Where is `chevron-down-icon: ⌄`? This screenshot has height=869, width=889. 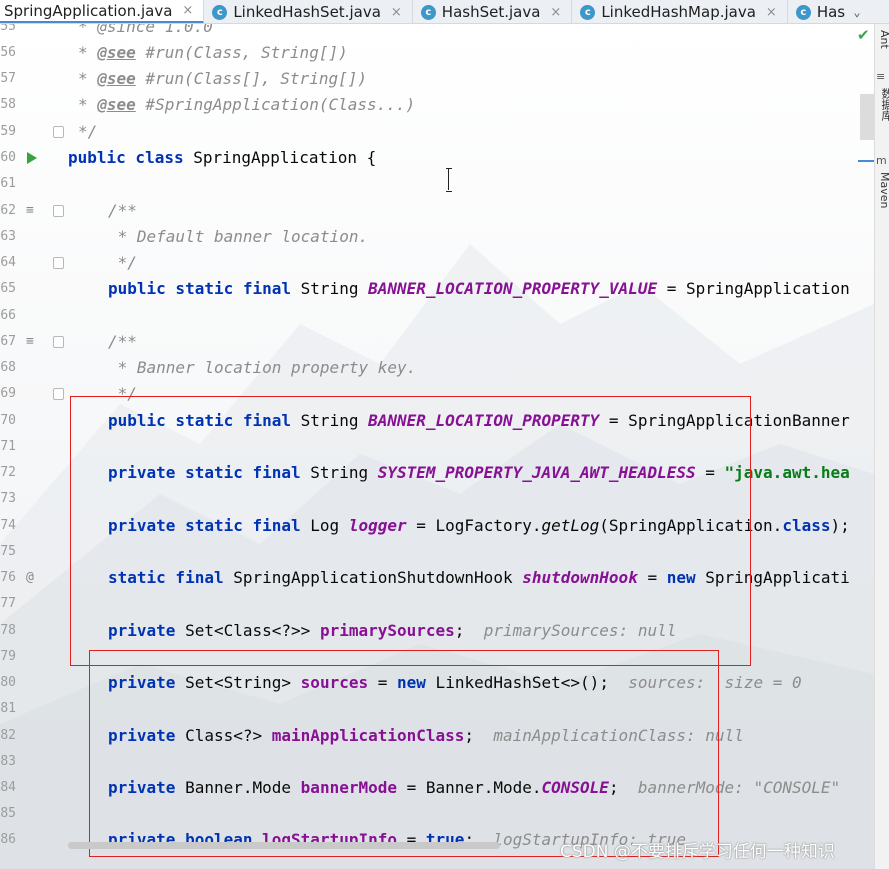
chevron-down-icon: ⌄ is located at coordinates (857, 11).